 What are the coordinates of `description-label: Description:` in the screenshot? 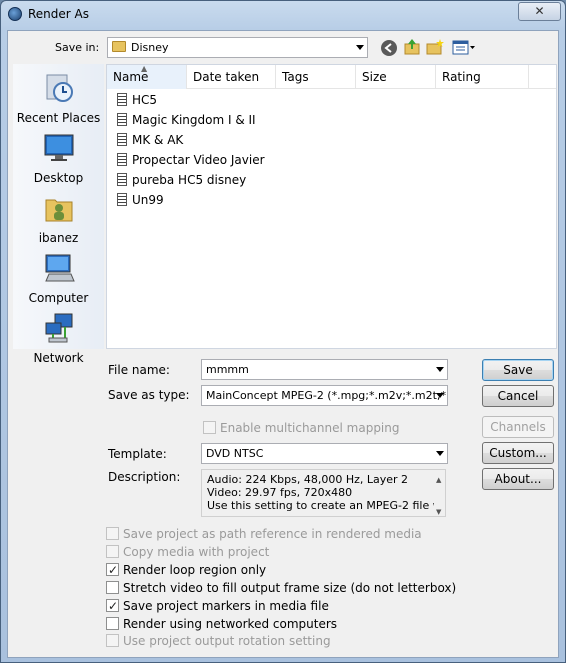 It's located at (144, 477).